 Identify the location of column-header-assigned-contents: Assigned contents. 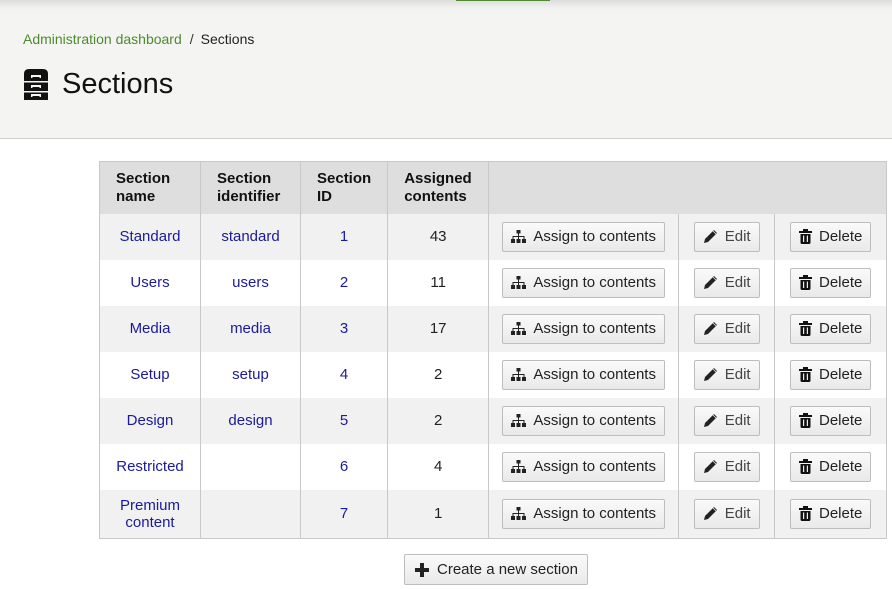
(438, 187).